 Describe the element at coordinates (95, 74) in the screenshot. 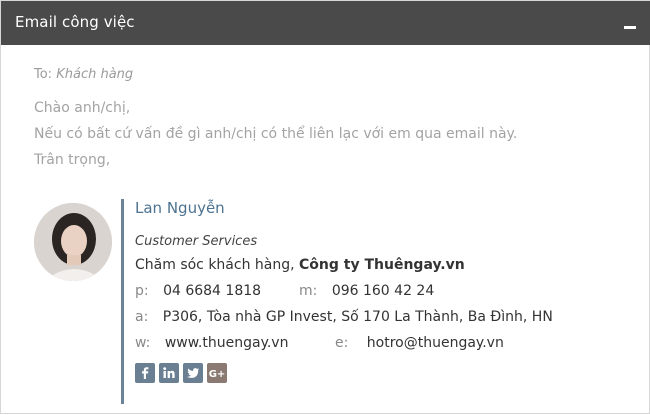

I see `recipient-name: Khách hàng` at that location.